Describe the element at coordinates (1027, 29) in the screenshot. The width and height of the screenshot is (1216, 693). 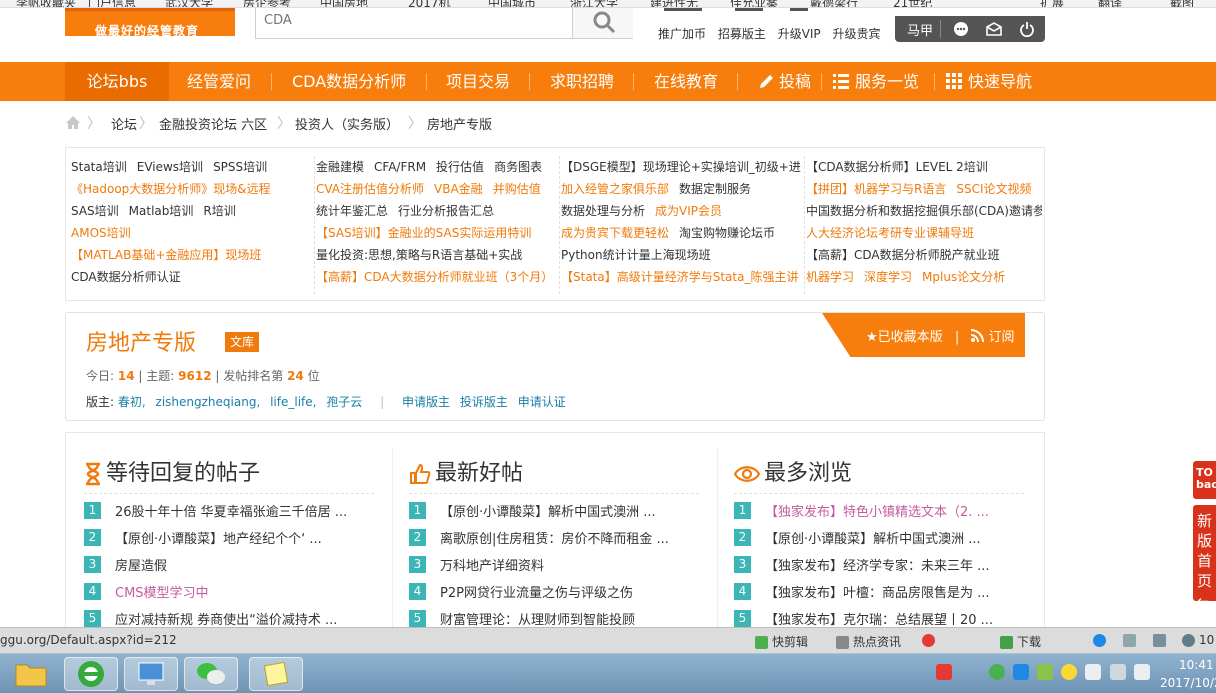
I see `power-icon` at that location.